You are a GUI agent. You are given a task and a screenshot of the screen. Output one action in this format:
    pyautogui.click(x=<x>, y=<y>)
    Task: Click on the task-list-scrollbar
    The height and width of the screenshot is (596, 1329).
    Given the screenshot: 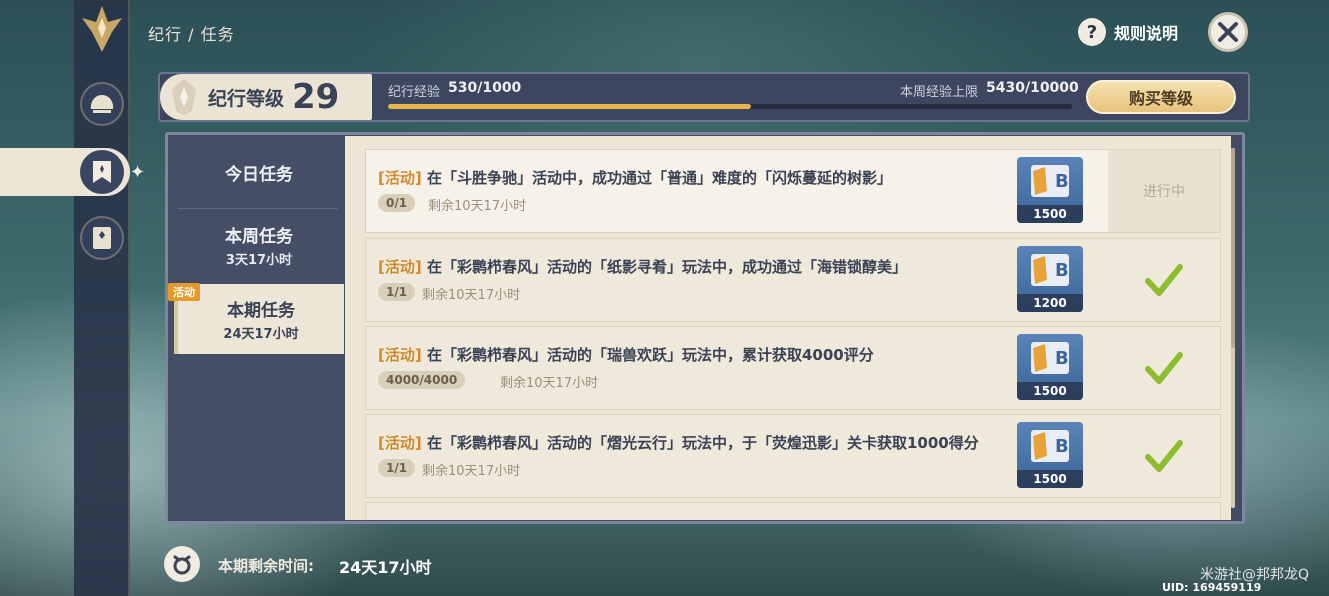 What is the action you would take?
    pyautogui.click(x=1233, y=328)
    